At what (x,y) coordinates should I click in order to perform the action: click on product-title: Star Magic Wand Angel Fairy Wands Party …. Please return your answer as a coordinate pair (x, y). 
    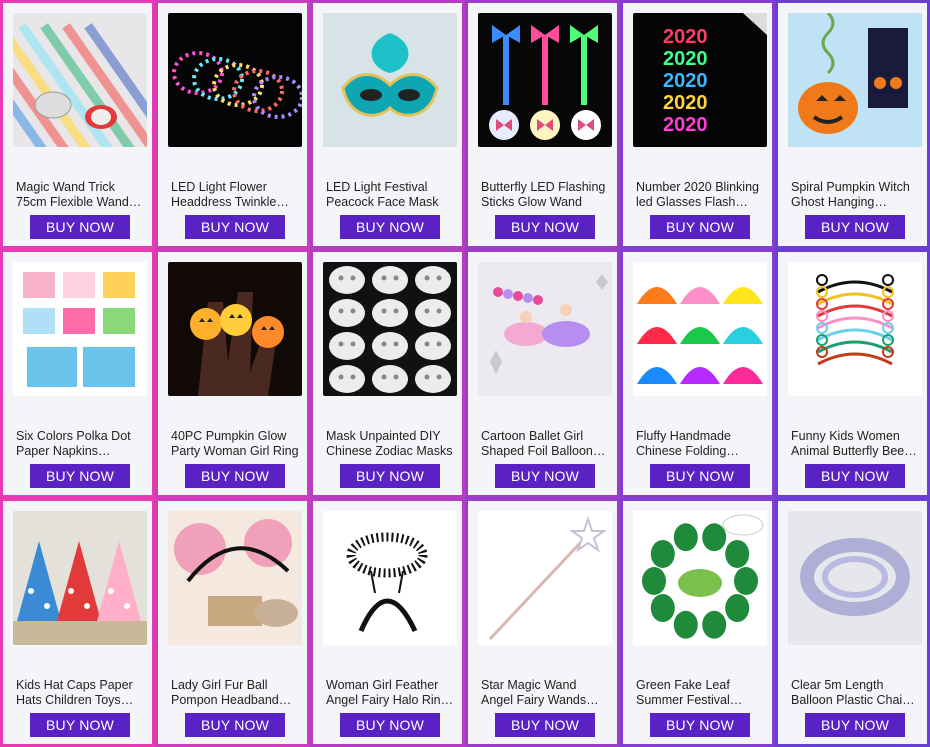
    Looking at the image, I should click on (545, 693).